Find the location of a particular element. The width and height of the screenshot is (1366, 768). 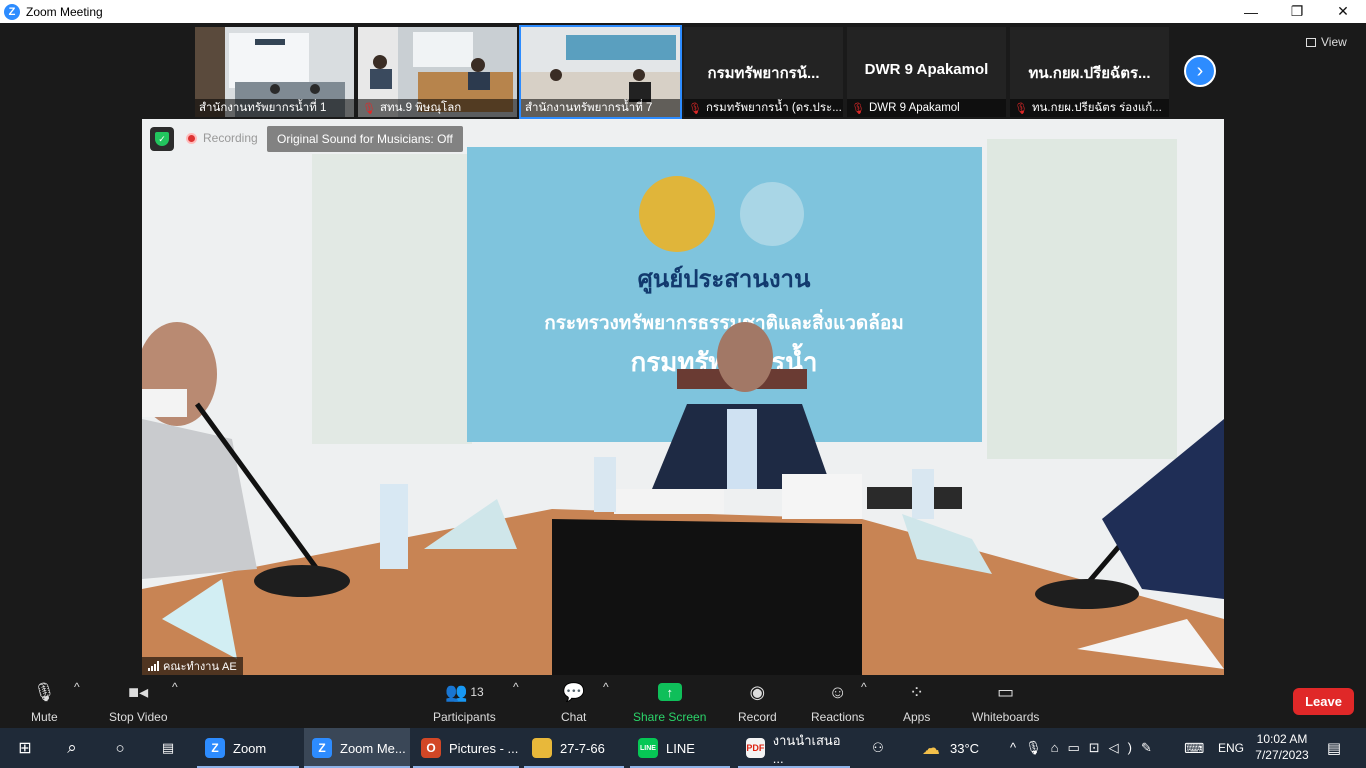

pdf-icon: PDF is located at coordinates (755, 748).